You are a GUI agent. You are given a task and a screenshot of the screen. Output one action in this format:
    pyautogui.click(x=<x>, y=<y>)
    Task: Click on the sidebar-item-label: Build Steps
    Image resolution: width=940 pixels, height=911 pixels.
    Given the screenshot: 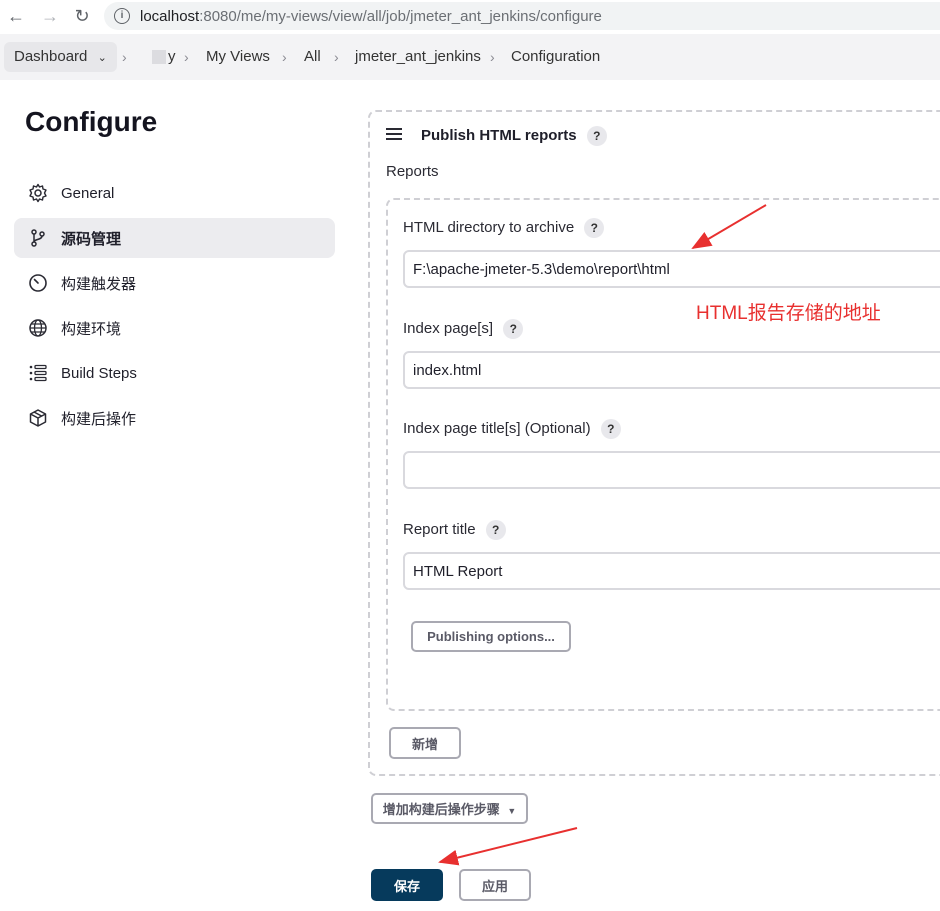 What is the action you would take?
    pyautogui.click(x=99, y=373)
    